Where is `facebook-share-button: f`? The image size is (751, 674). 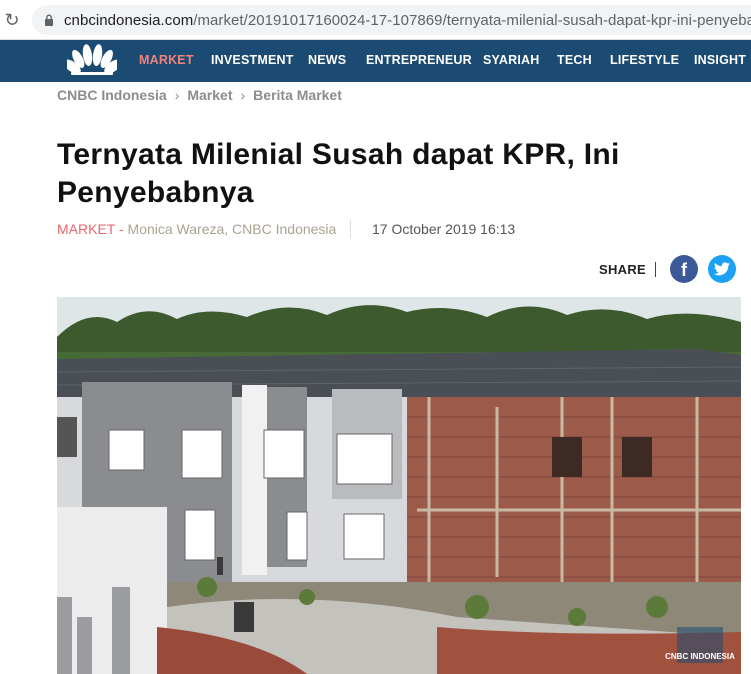
facebook-share-button: f is located at coordinates (684, 269).